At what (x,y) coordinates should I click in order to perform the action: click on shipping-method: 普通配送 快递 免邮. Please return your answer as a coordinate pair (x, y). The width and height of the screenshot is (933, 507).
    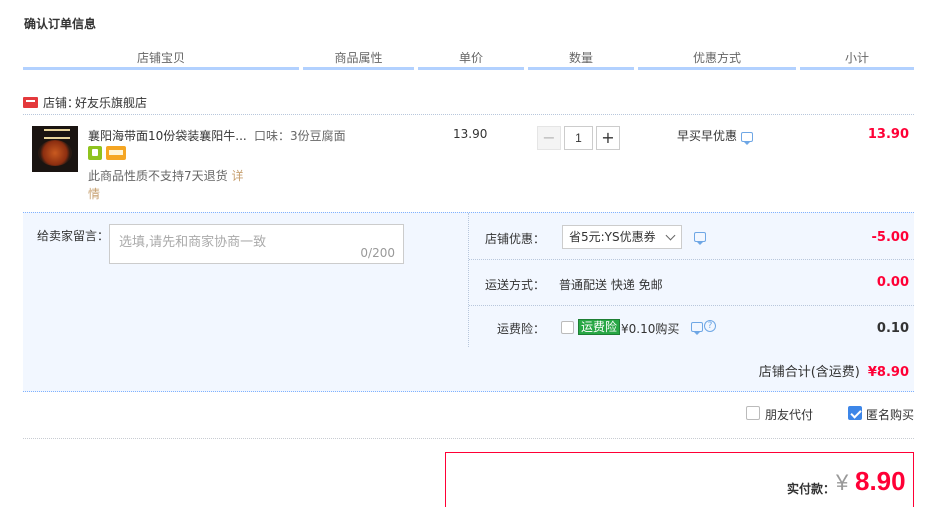
    Looking at the image, I should click on (611, 285).